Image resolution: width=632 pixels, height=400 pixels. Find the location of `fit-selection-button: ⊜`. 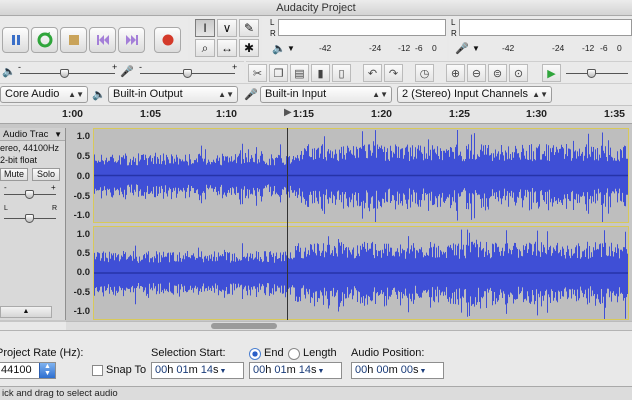

fit-selection-button: ⊜ is located at coordinates (497, 73).